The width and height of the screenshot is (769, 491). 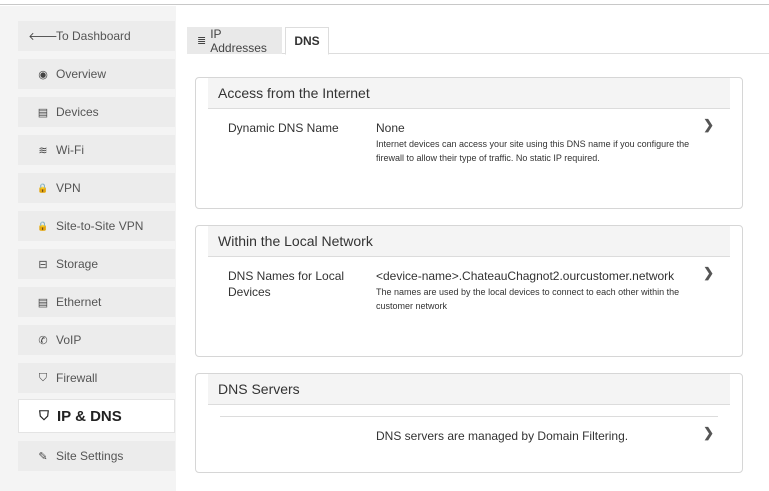 I want to click on list-icon: ≣, so click(x=202, y=41).